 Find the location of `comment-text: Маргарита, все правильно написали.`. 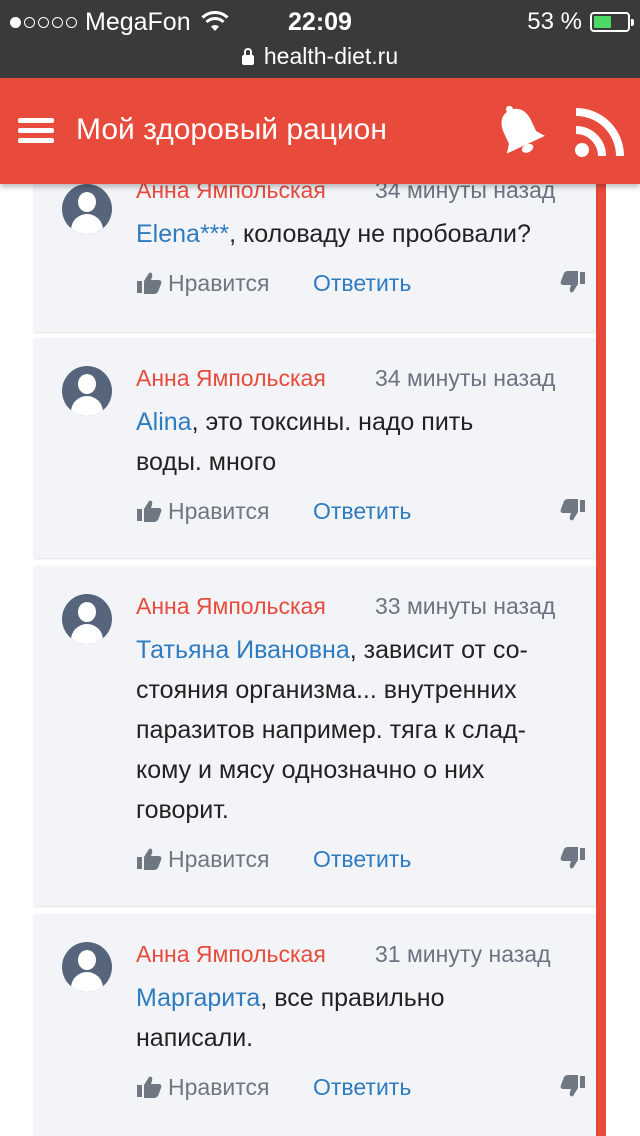

comment-text: Маргарита, все правильно написали. is located at coordinates (290, 1018).